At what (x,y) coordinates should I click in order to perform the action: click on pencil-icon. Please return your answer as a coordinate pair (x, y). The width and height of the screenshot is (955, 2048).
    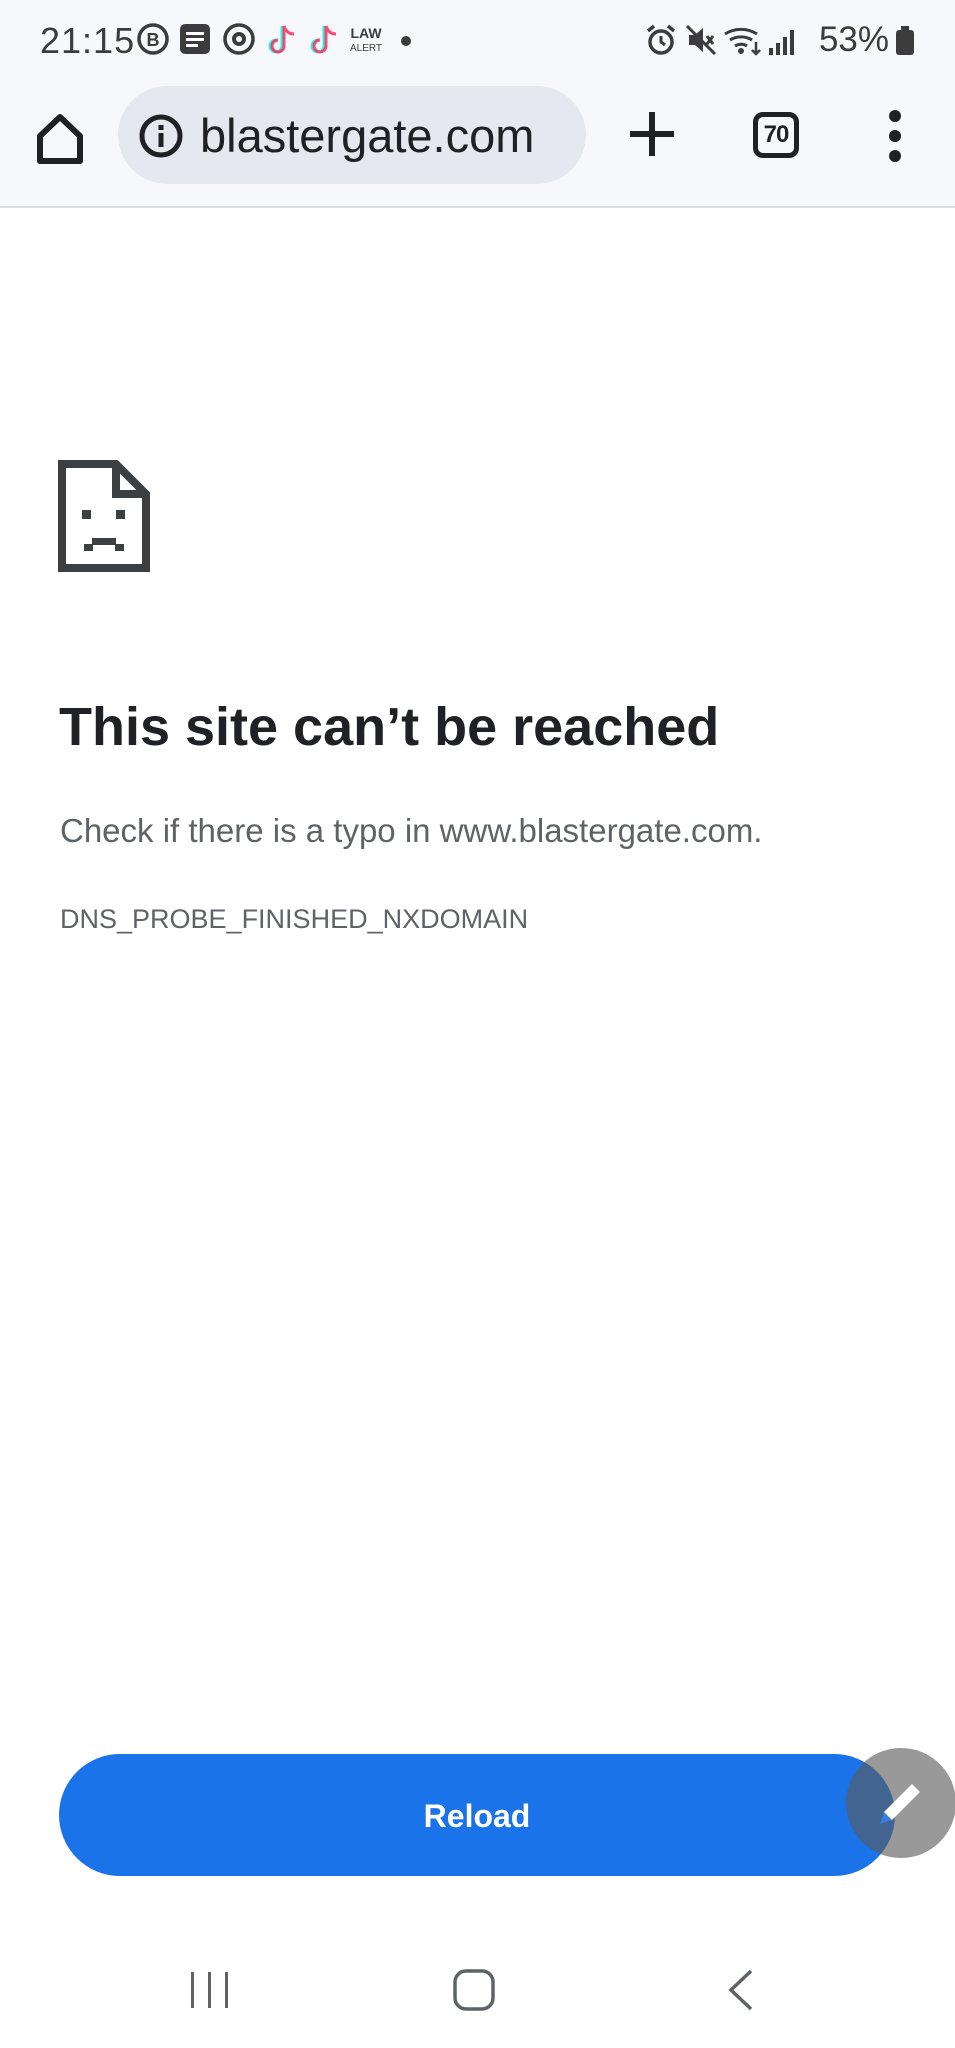
    Looking at the image, I should click on (900, 1804).